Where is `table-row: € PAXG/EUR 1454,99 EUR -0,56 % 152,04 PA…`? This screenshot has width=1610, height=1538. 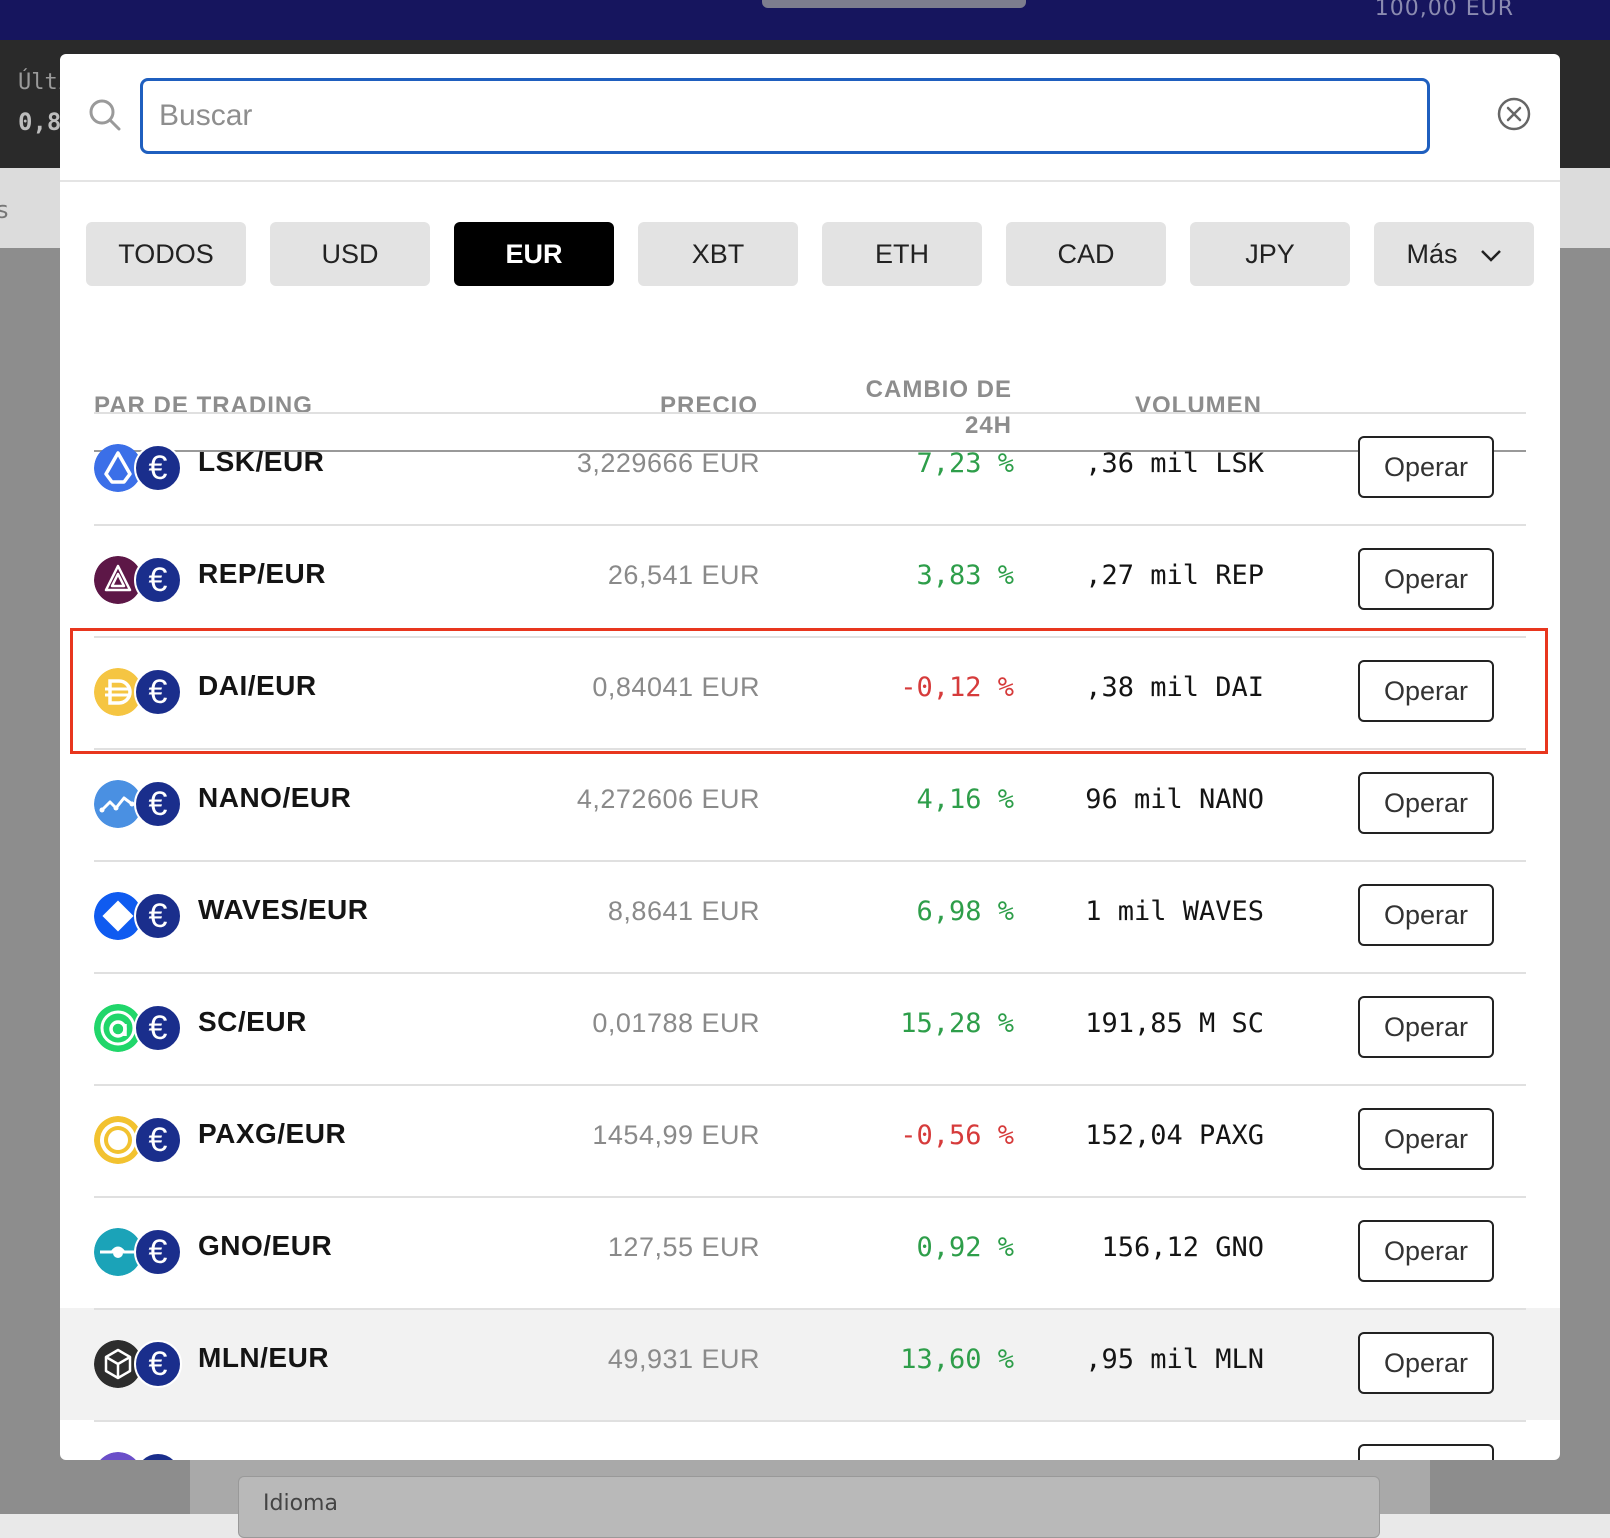 table-row: € PAXG/EUR 1454,99 EUR -0,56 % 152,04 PA… is located at coordinates (810, 1140).